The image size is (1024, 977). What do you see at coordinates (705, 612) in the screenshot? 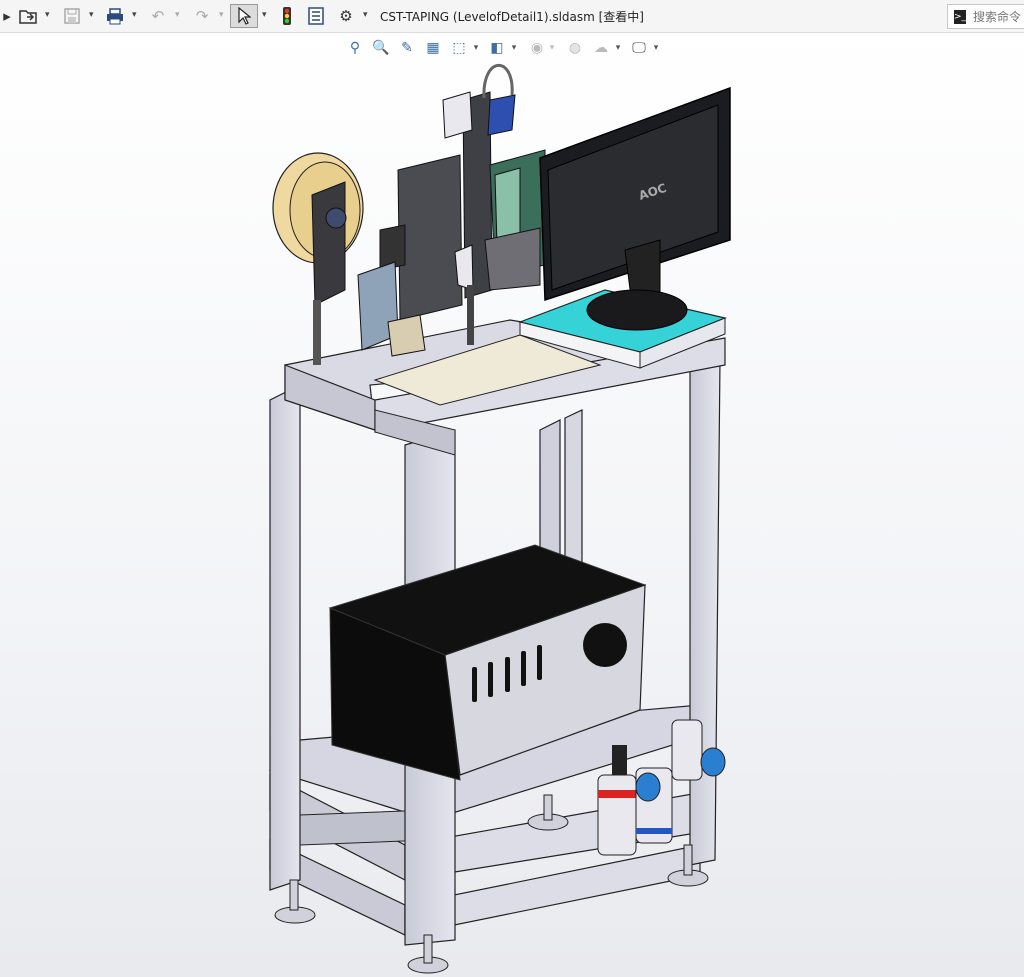
I see `front-leg-right` at bounding box center [705, 612].